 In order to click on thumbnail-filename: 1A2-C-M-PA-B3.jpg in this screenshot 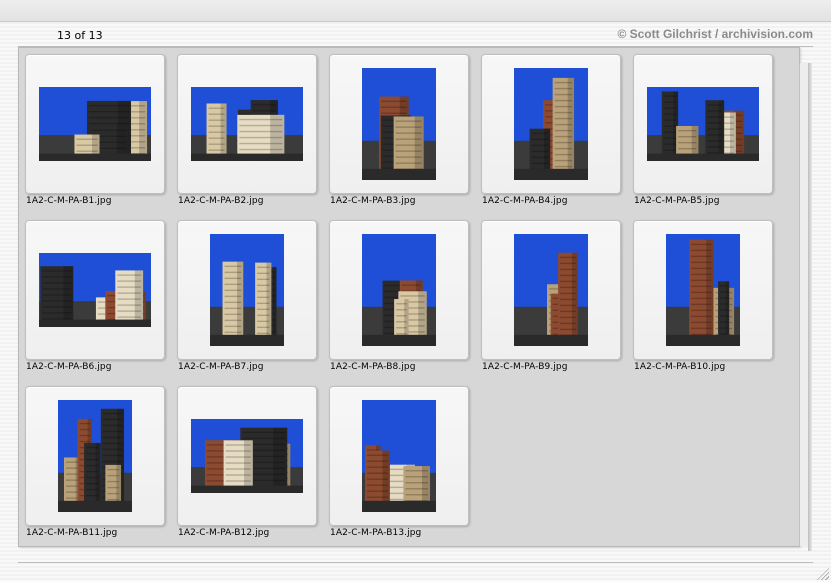, I will do `click(373, 201)`.